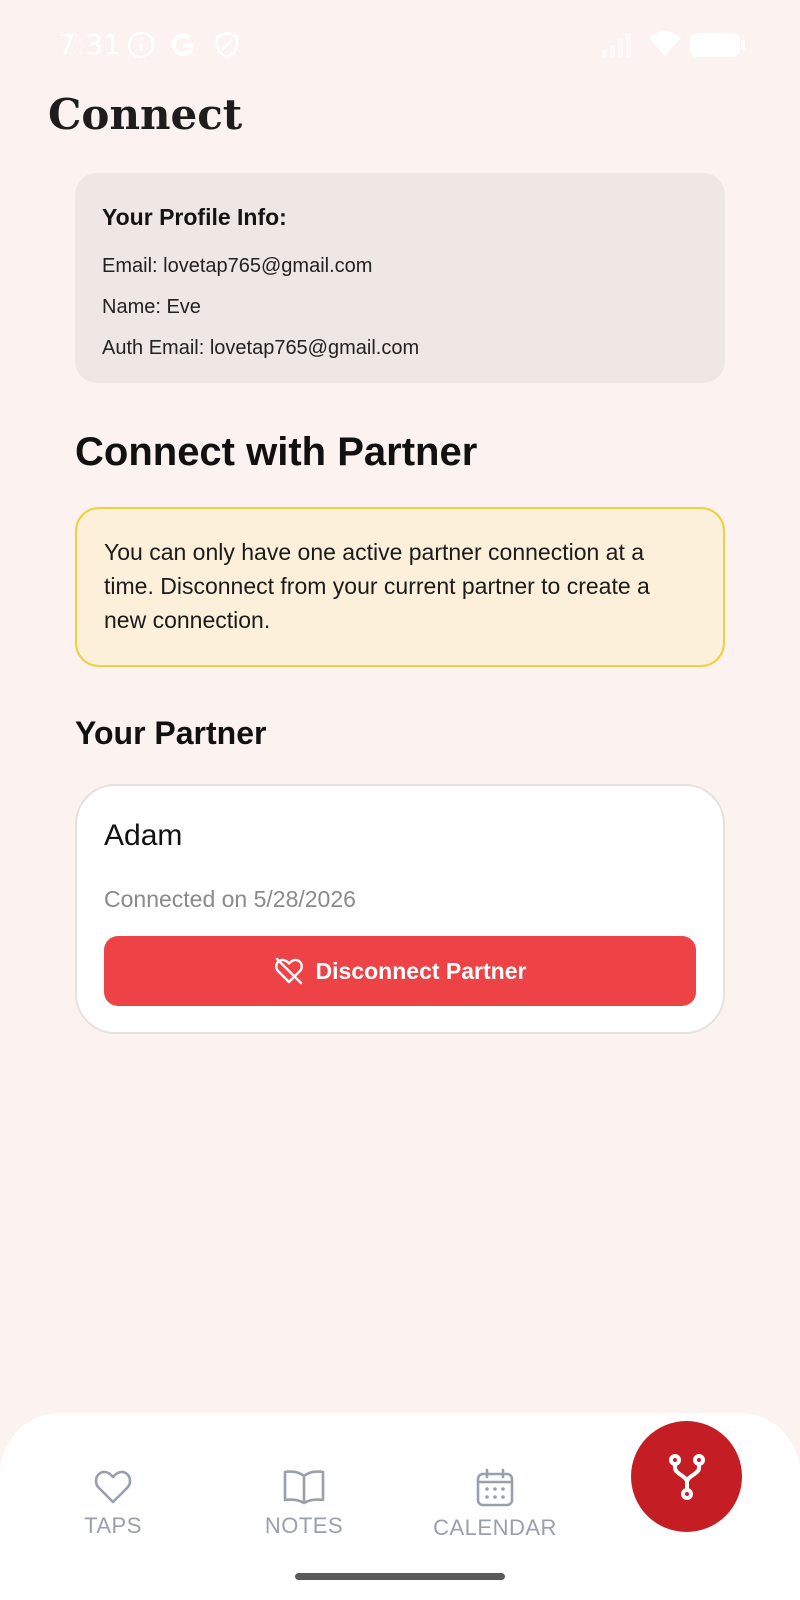  Describe the element at coordinates (227, 45) in the screenshot. I see `shield-icon` at that location.